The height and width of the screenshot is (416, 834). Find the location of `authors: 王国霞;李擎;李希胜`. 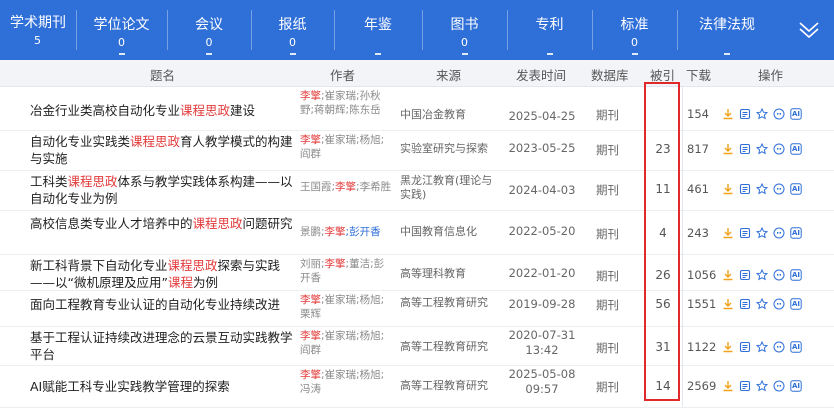

authors: 王国霞;李擎;李希胜 is located at coordinates (346, 187).